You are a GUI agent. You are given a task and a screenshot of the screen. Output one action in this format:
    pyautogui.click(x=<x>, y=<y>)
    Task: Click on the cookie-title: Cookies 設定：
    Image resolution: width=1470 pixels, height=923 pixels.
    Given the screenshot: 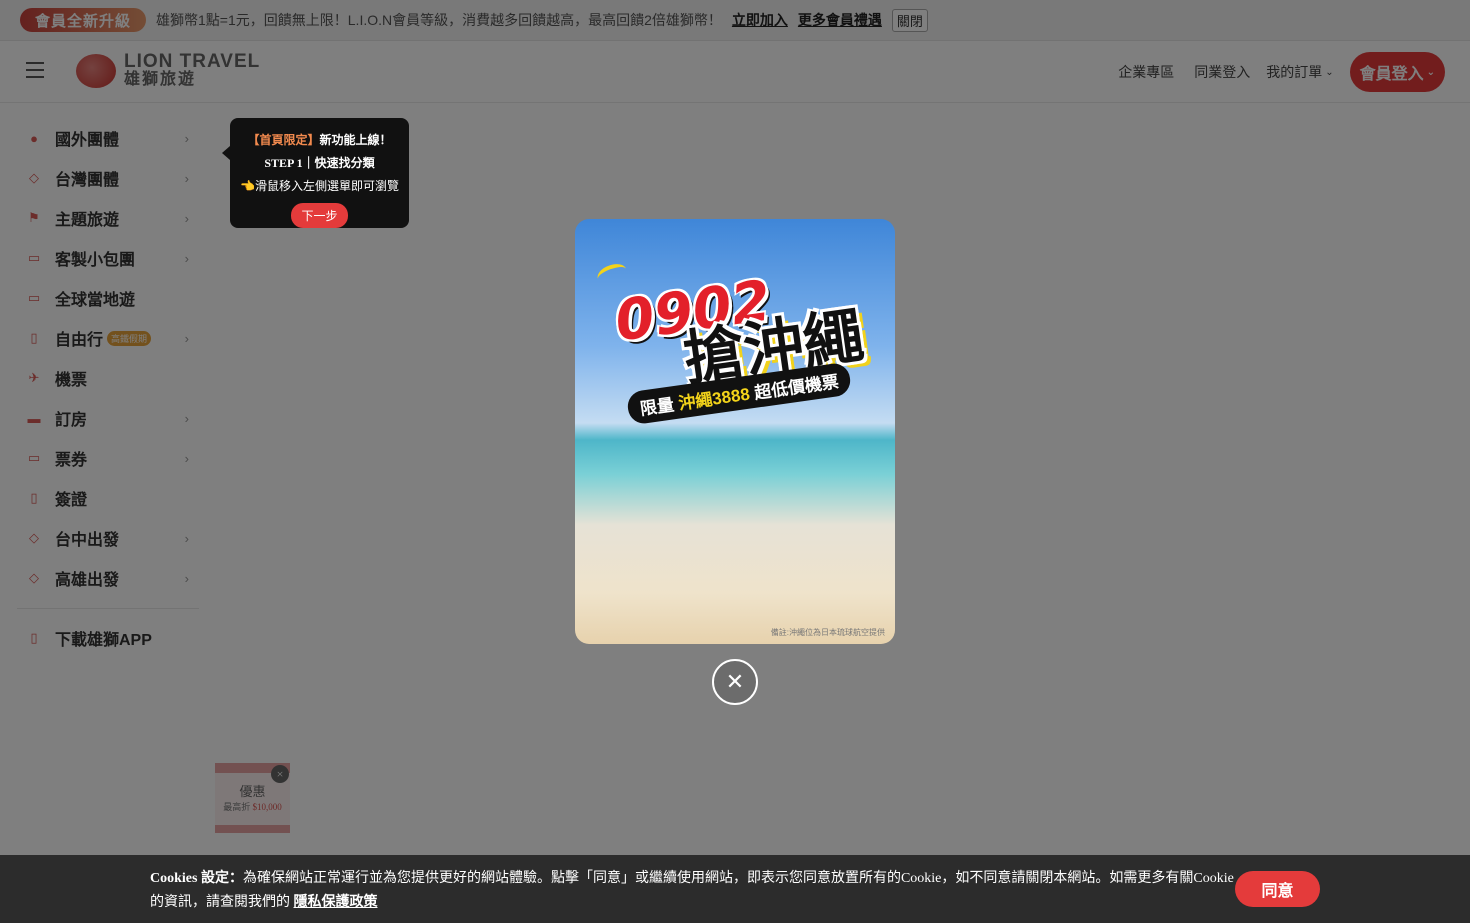 What is the action you would take?
    pyautogui.click(x=196, y=878)
    